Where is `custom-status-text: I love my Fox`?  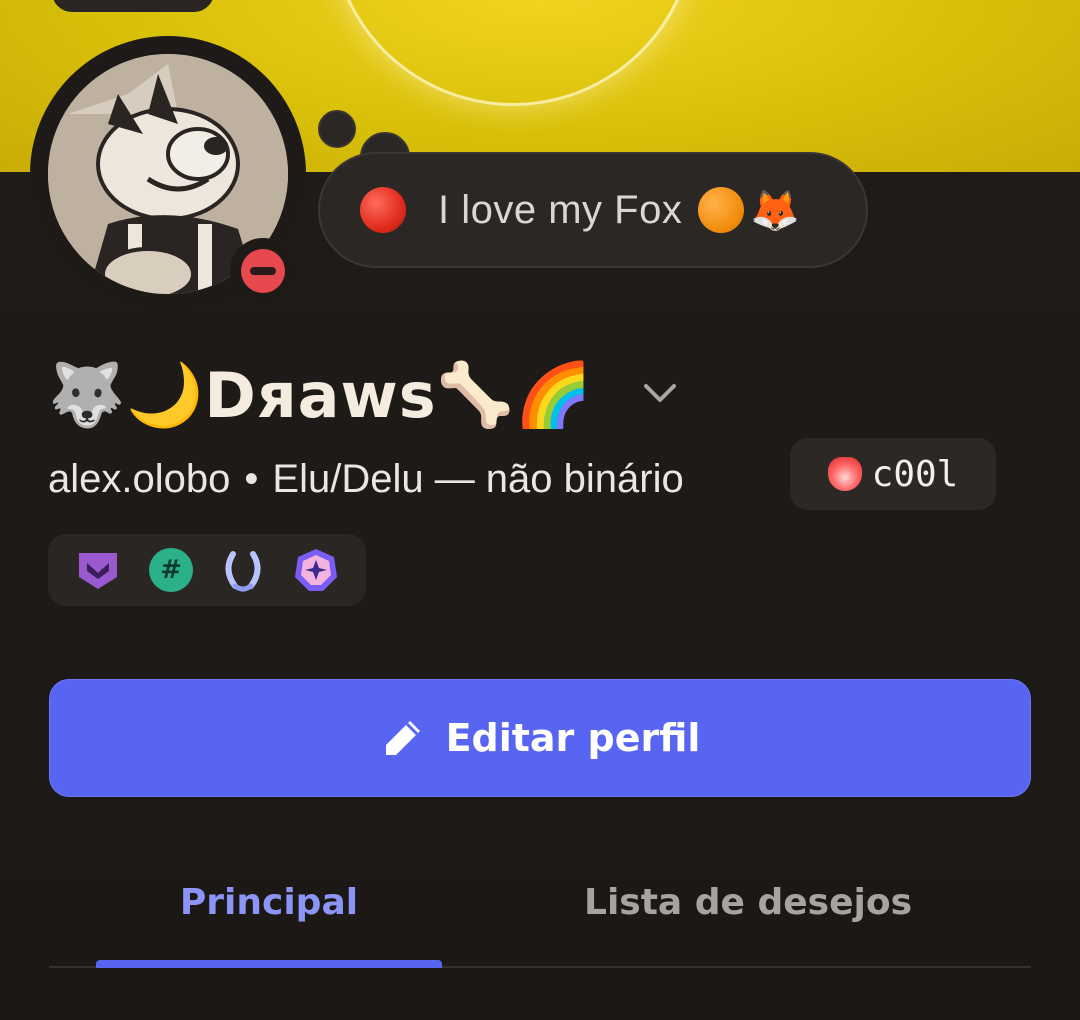 custom-status-text: I love my Fox is located at coordinates (560, 209).